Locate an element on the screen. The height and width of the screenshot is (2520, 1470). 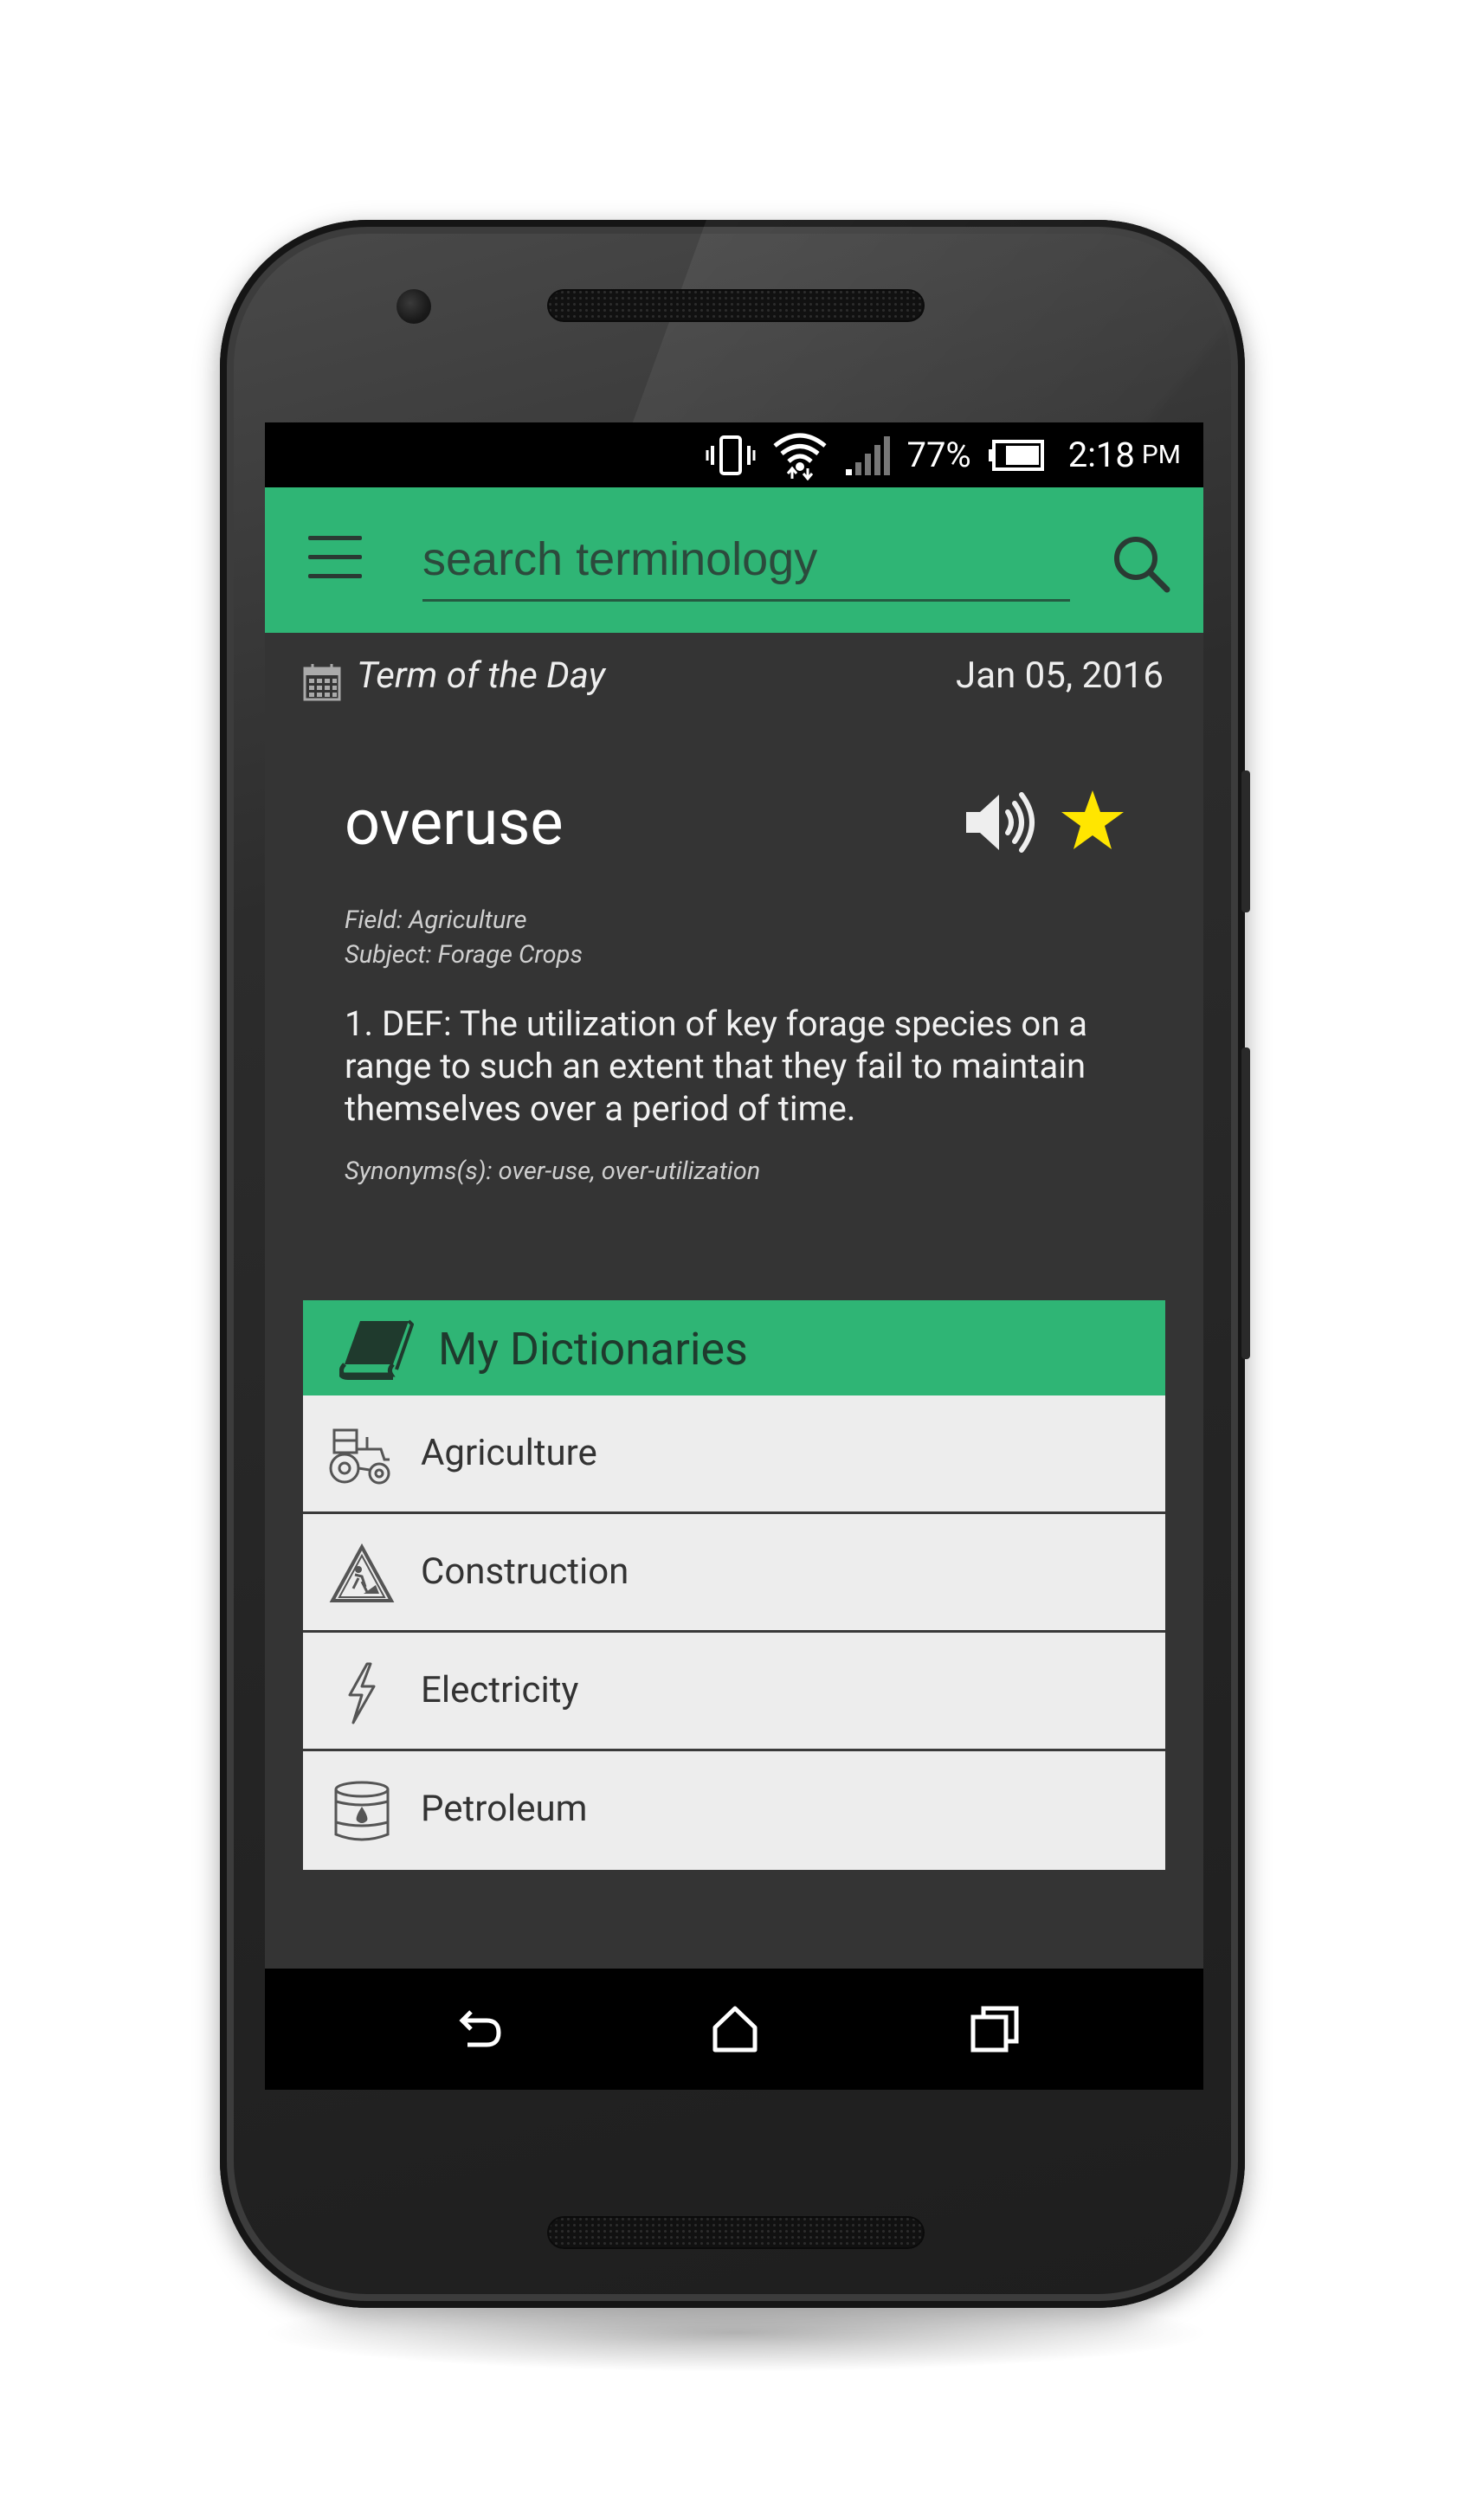
battery-icon is located at coordinates (1017, 455).